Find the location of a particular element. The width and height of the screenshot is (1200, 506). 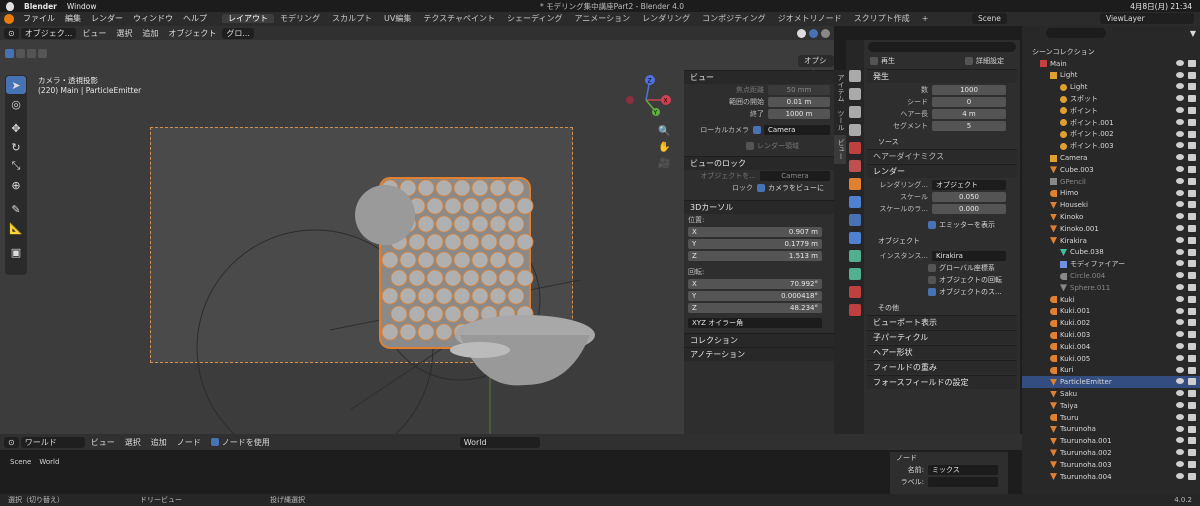

workspace-tab: スクリプト作成 is located at coordinates (882, 18).